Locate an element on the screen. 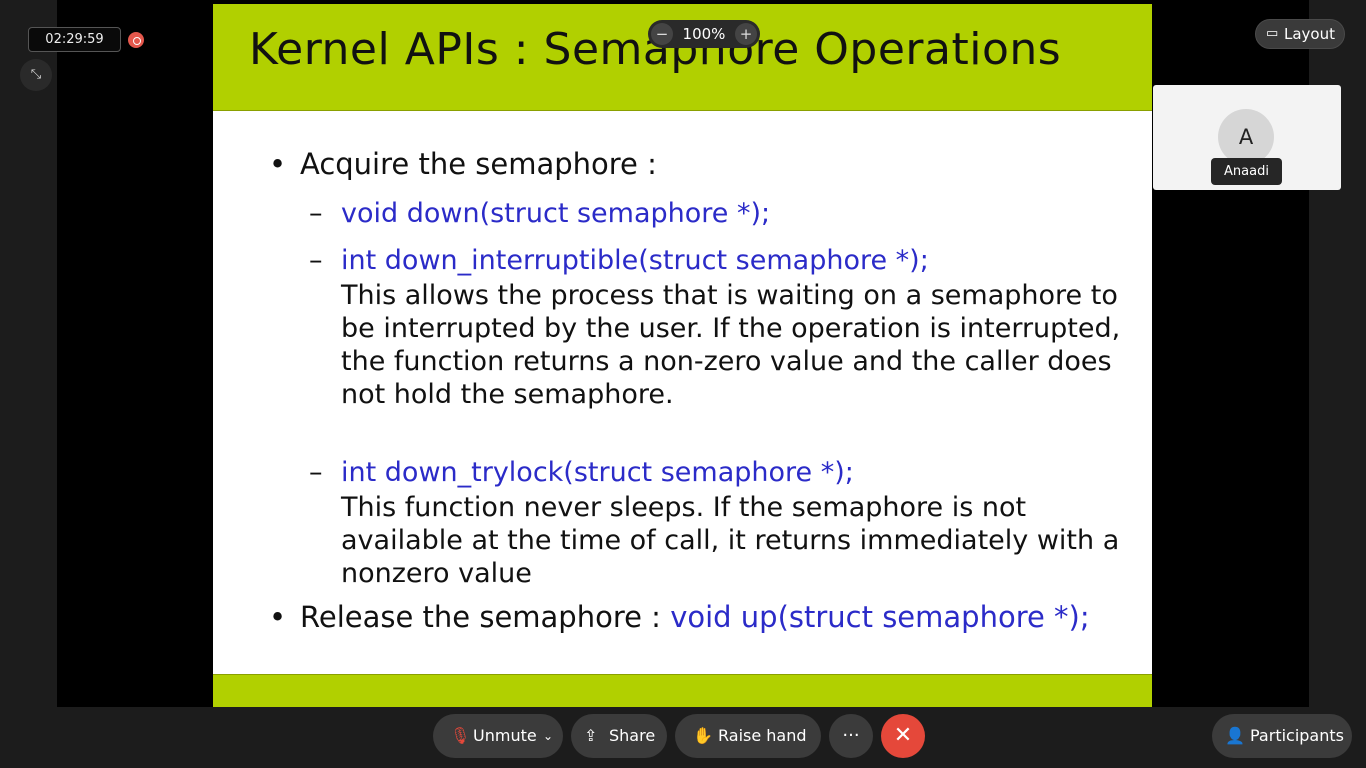 This screenshot has height=768, width=1366. collapse-icon: ⤡ is located at coordinates (36, 75).